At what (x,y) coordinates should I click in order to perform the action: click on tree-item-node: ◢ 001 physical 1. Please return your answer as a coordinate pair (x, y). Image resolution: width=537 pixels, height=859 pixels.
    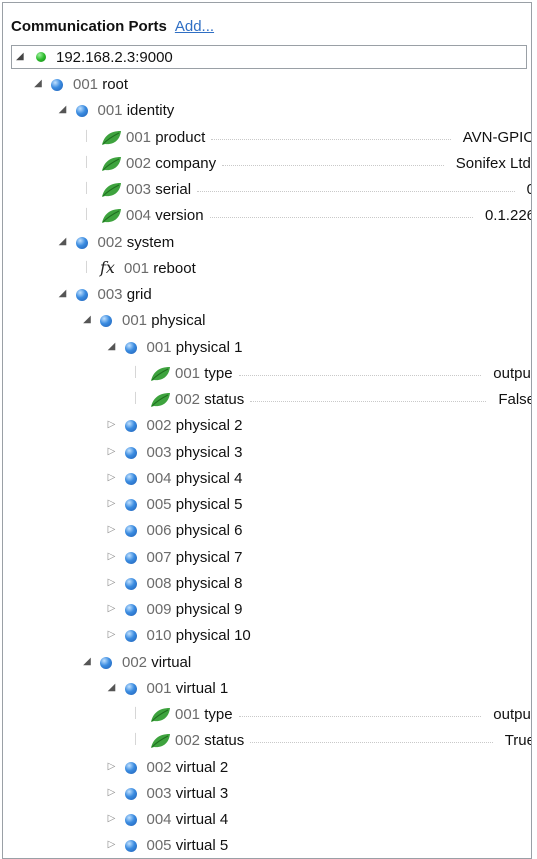
    Looking at the image, I should click on (267, 348).